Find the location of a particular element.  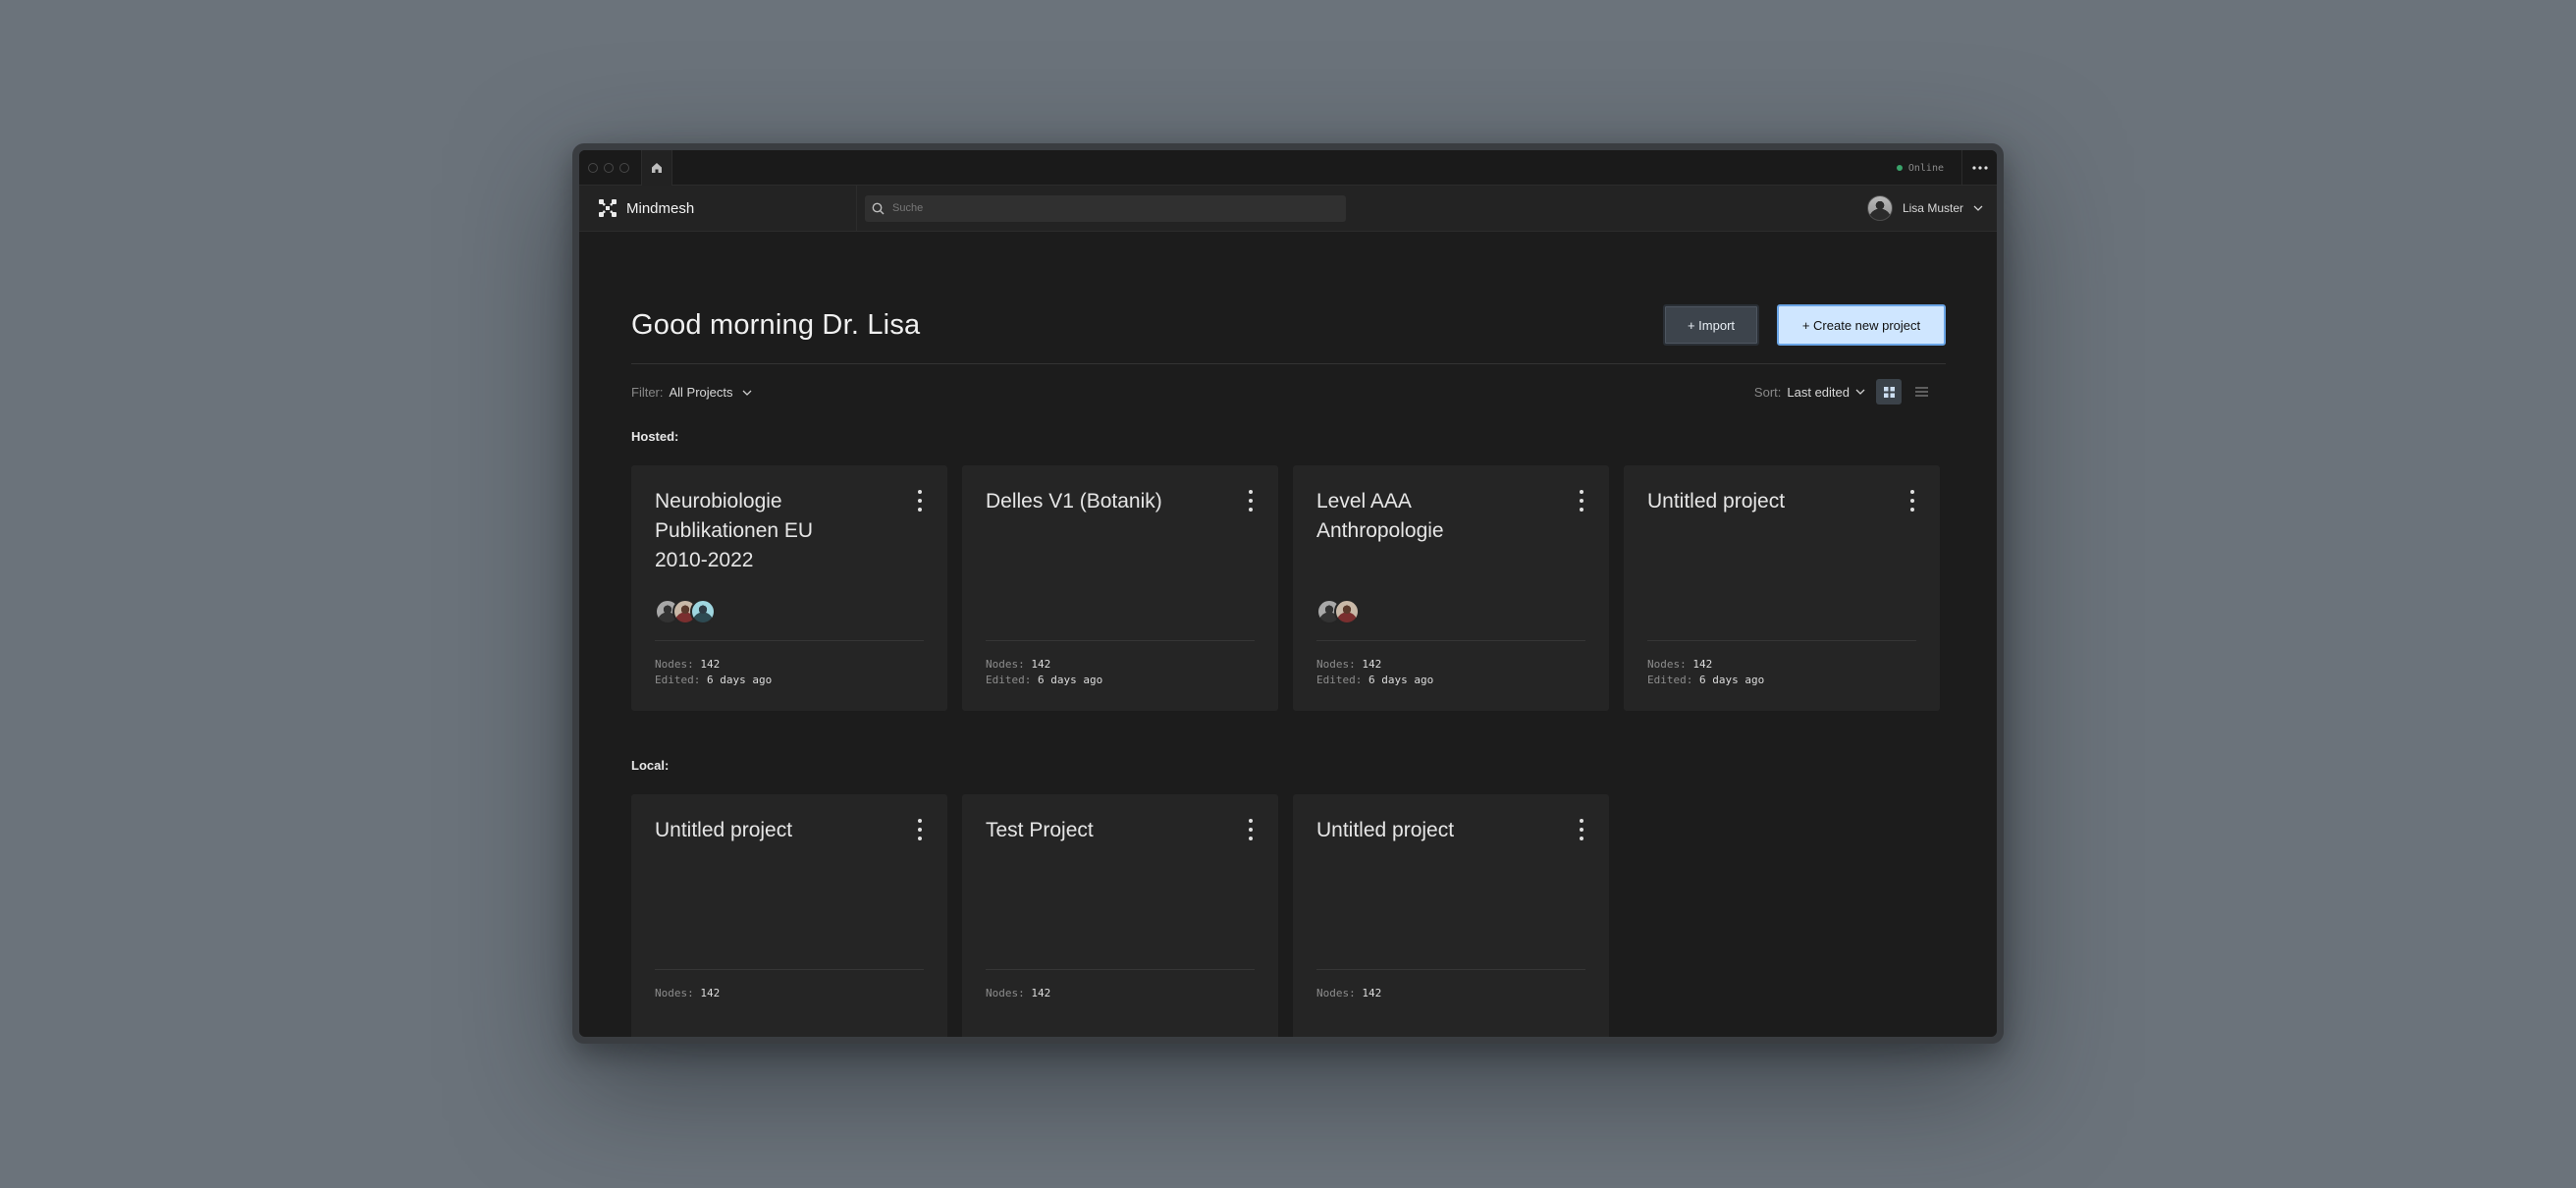

list-view-button is located at coordinates (1921, 392).